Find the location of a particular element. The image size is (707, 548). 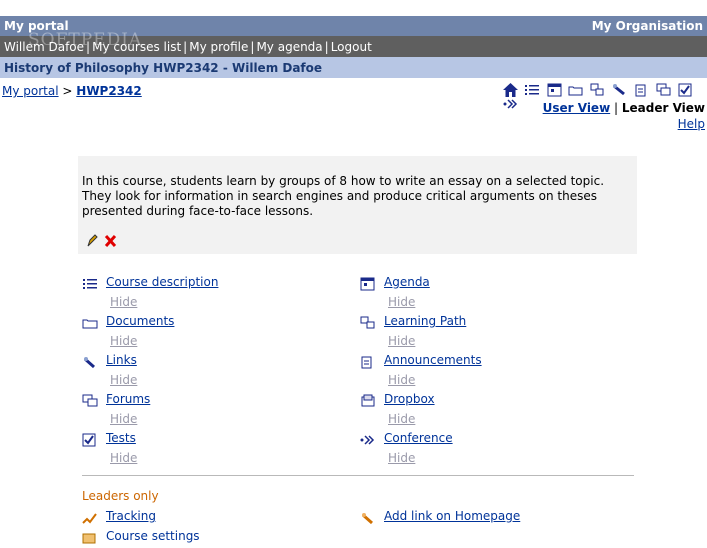

leaders-only-heading: Leaders only is located at coordinates (120, 496).